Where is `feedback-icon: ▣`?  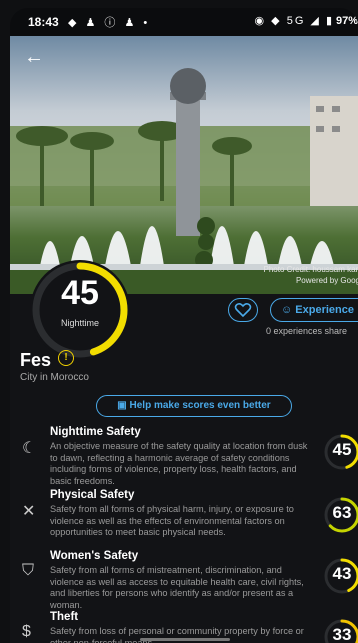
feedback-icon: ▣ is located at coordinates (123, 405).